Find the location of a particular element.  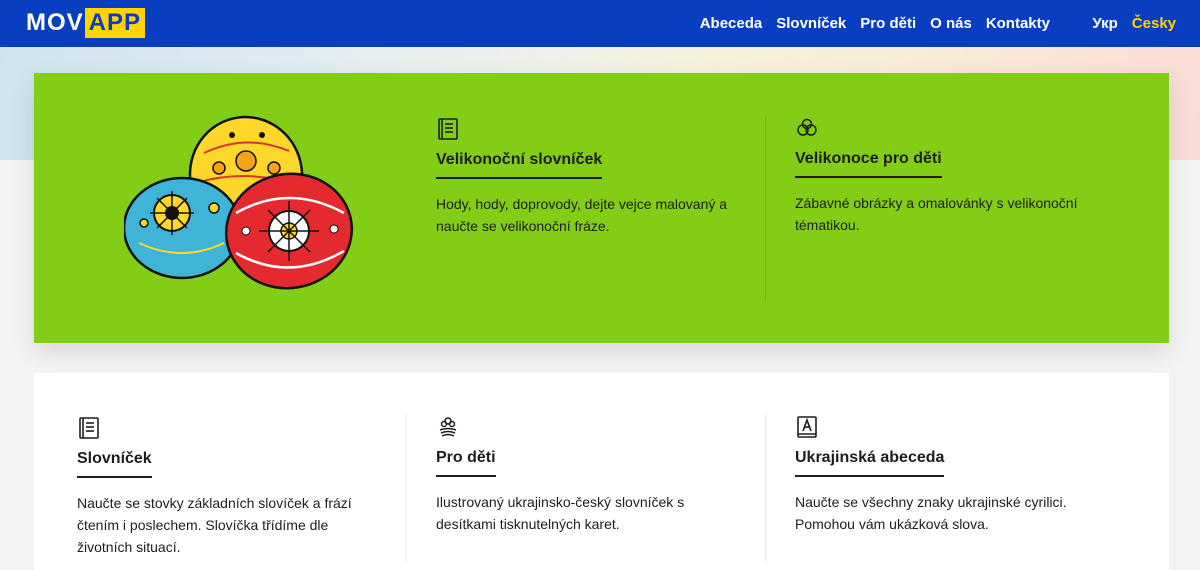

section-slovnicek-title: Slovníček is located at coordinates (114, 464).